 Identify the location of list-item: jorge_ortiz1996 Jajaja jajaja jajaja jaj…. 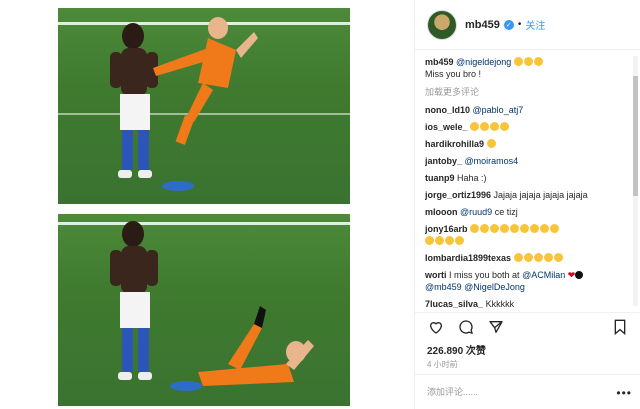
(527, 195).